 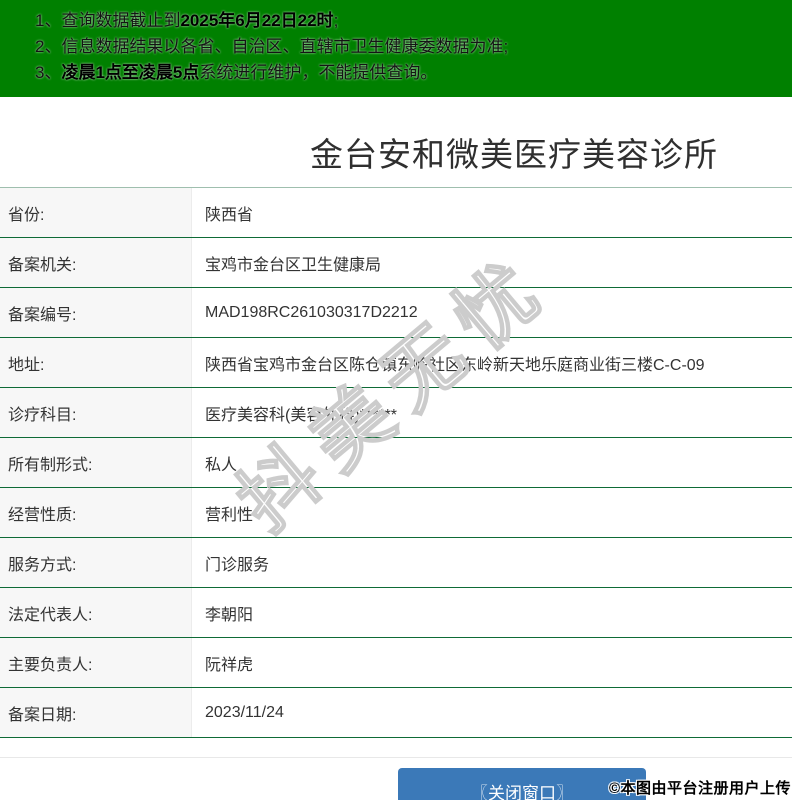 I want to click on table-row-address: 地址: 陕西省宝鸡市金台区陈仓镇东岭社区东岭新天地乐庭商业街三楼C-C-09, so click(x=396, y=363).